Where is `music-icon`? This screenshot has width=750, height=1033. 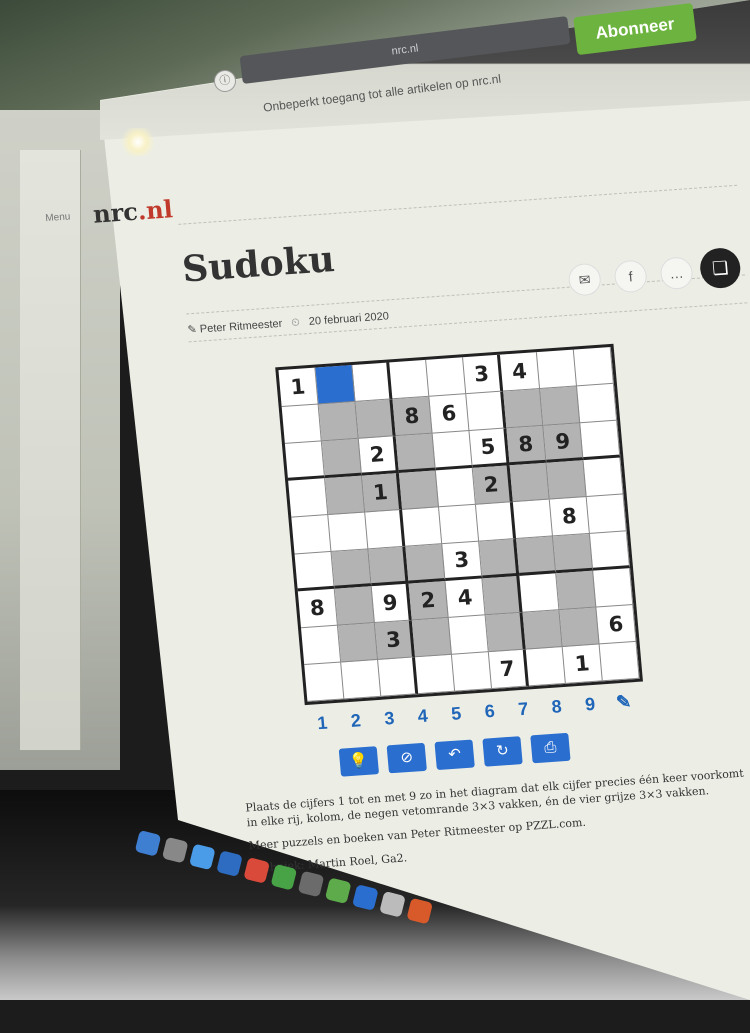
music-icon is located at coordinates (420, 911).